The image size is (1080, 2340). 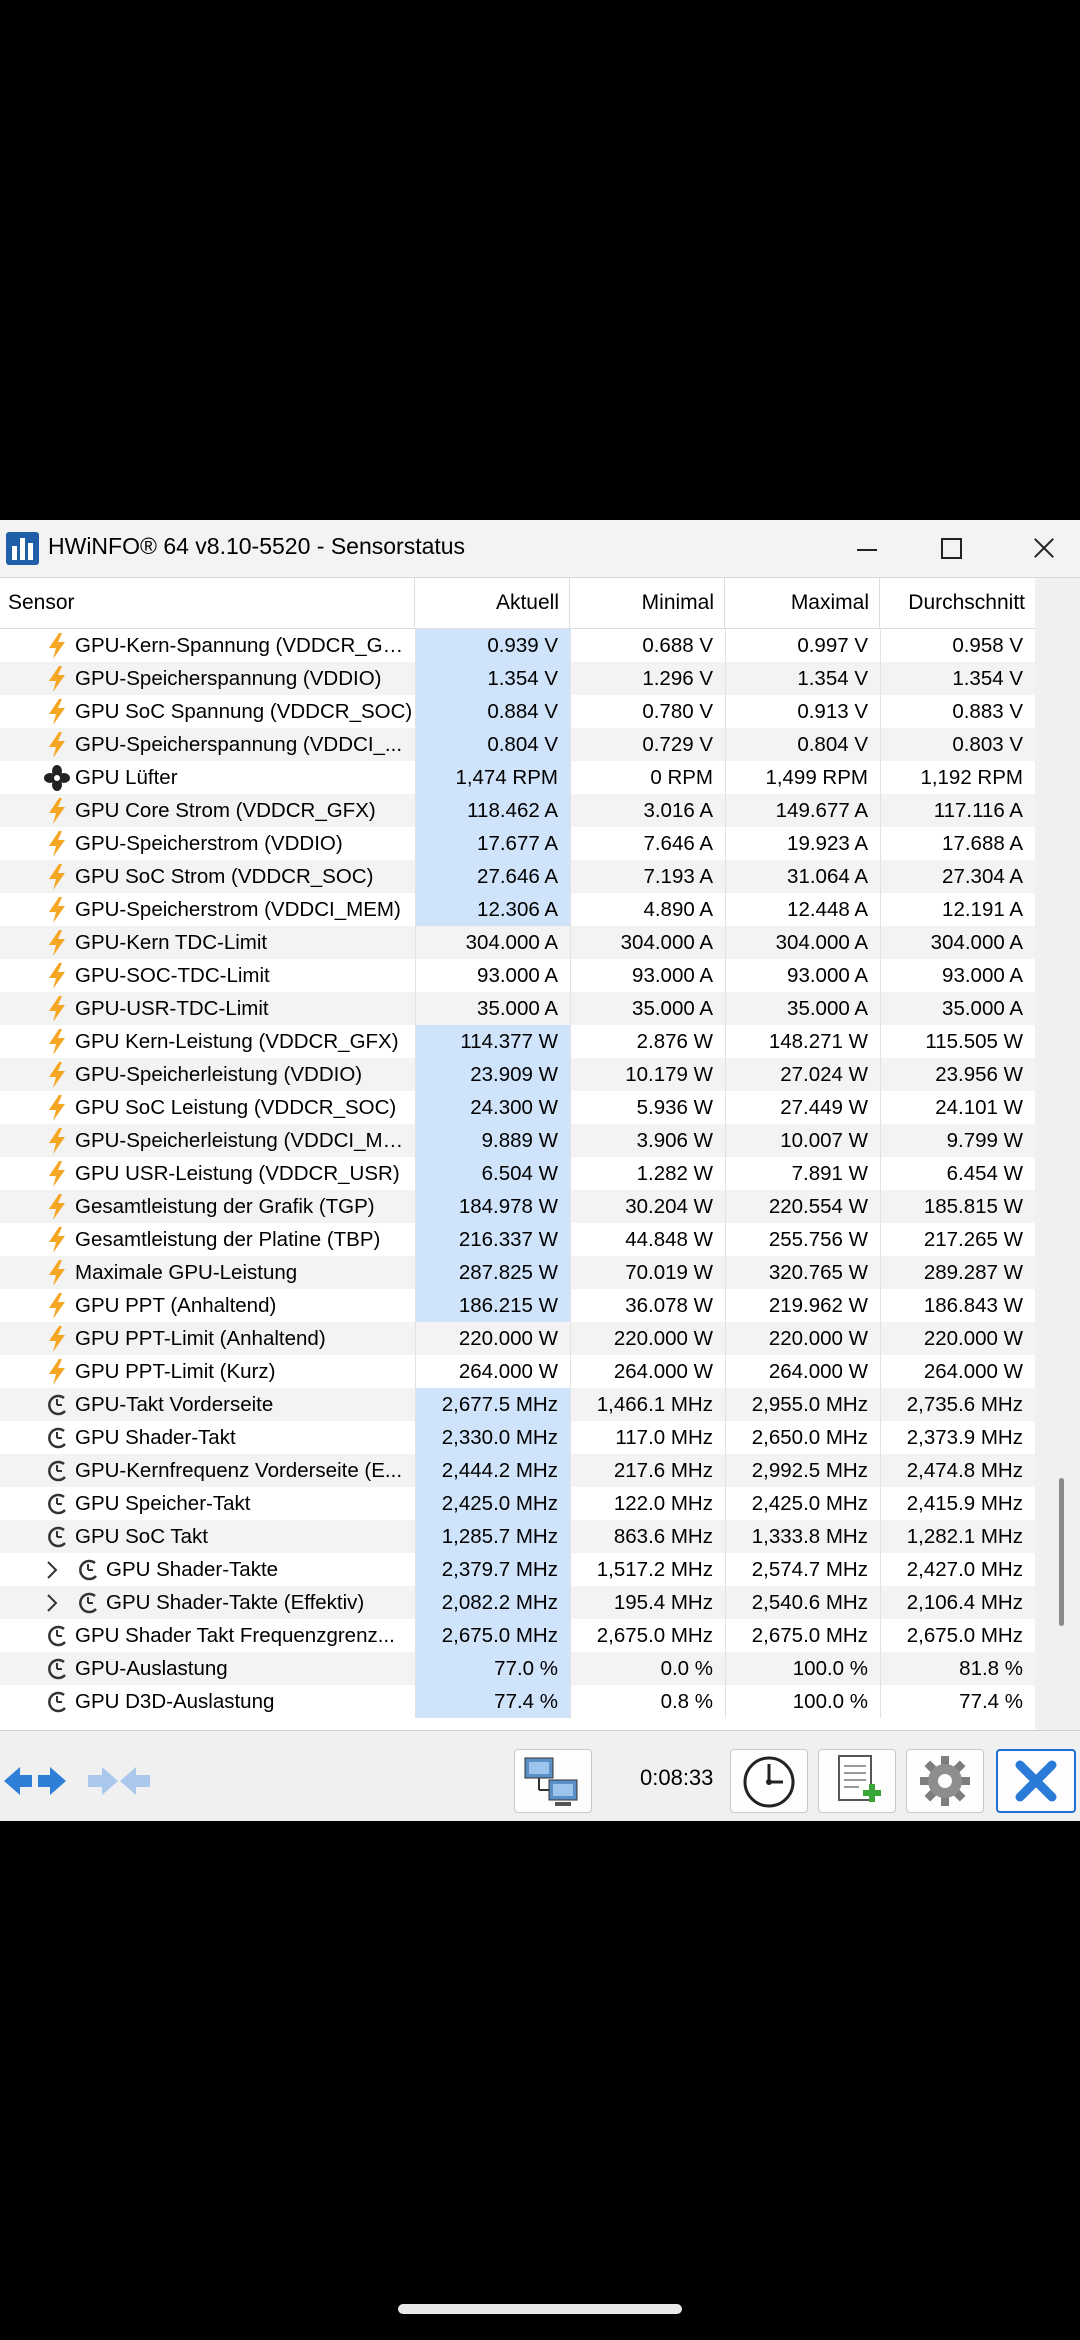 What do you see at coordinates (492, 1404) in the screenshot?
I see `current-value: 2,677.5 MHz` at bounding box center [492, 1404].